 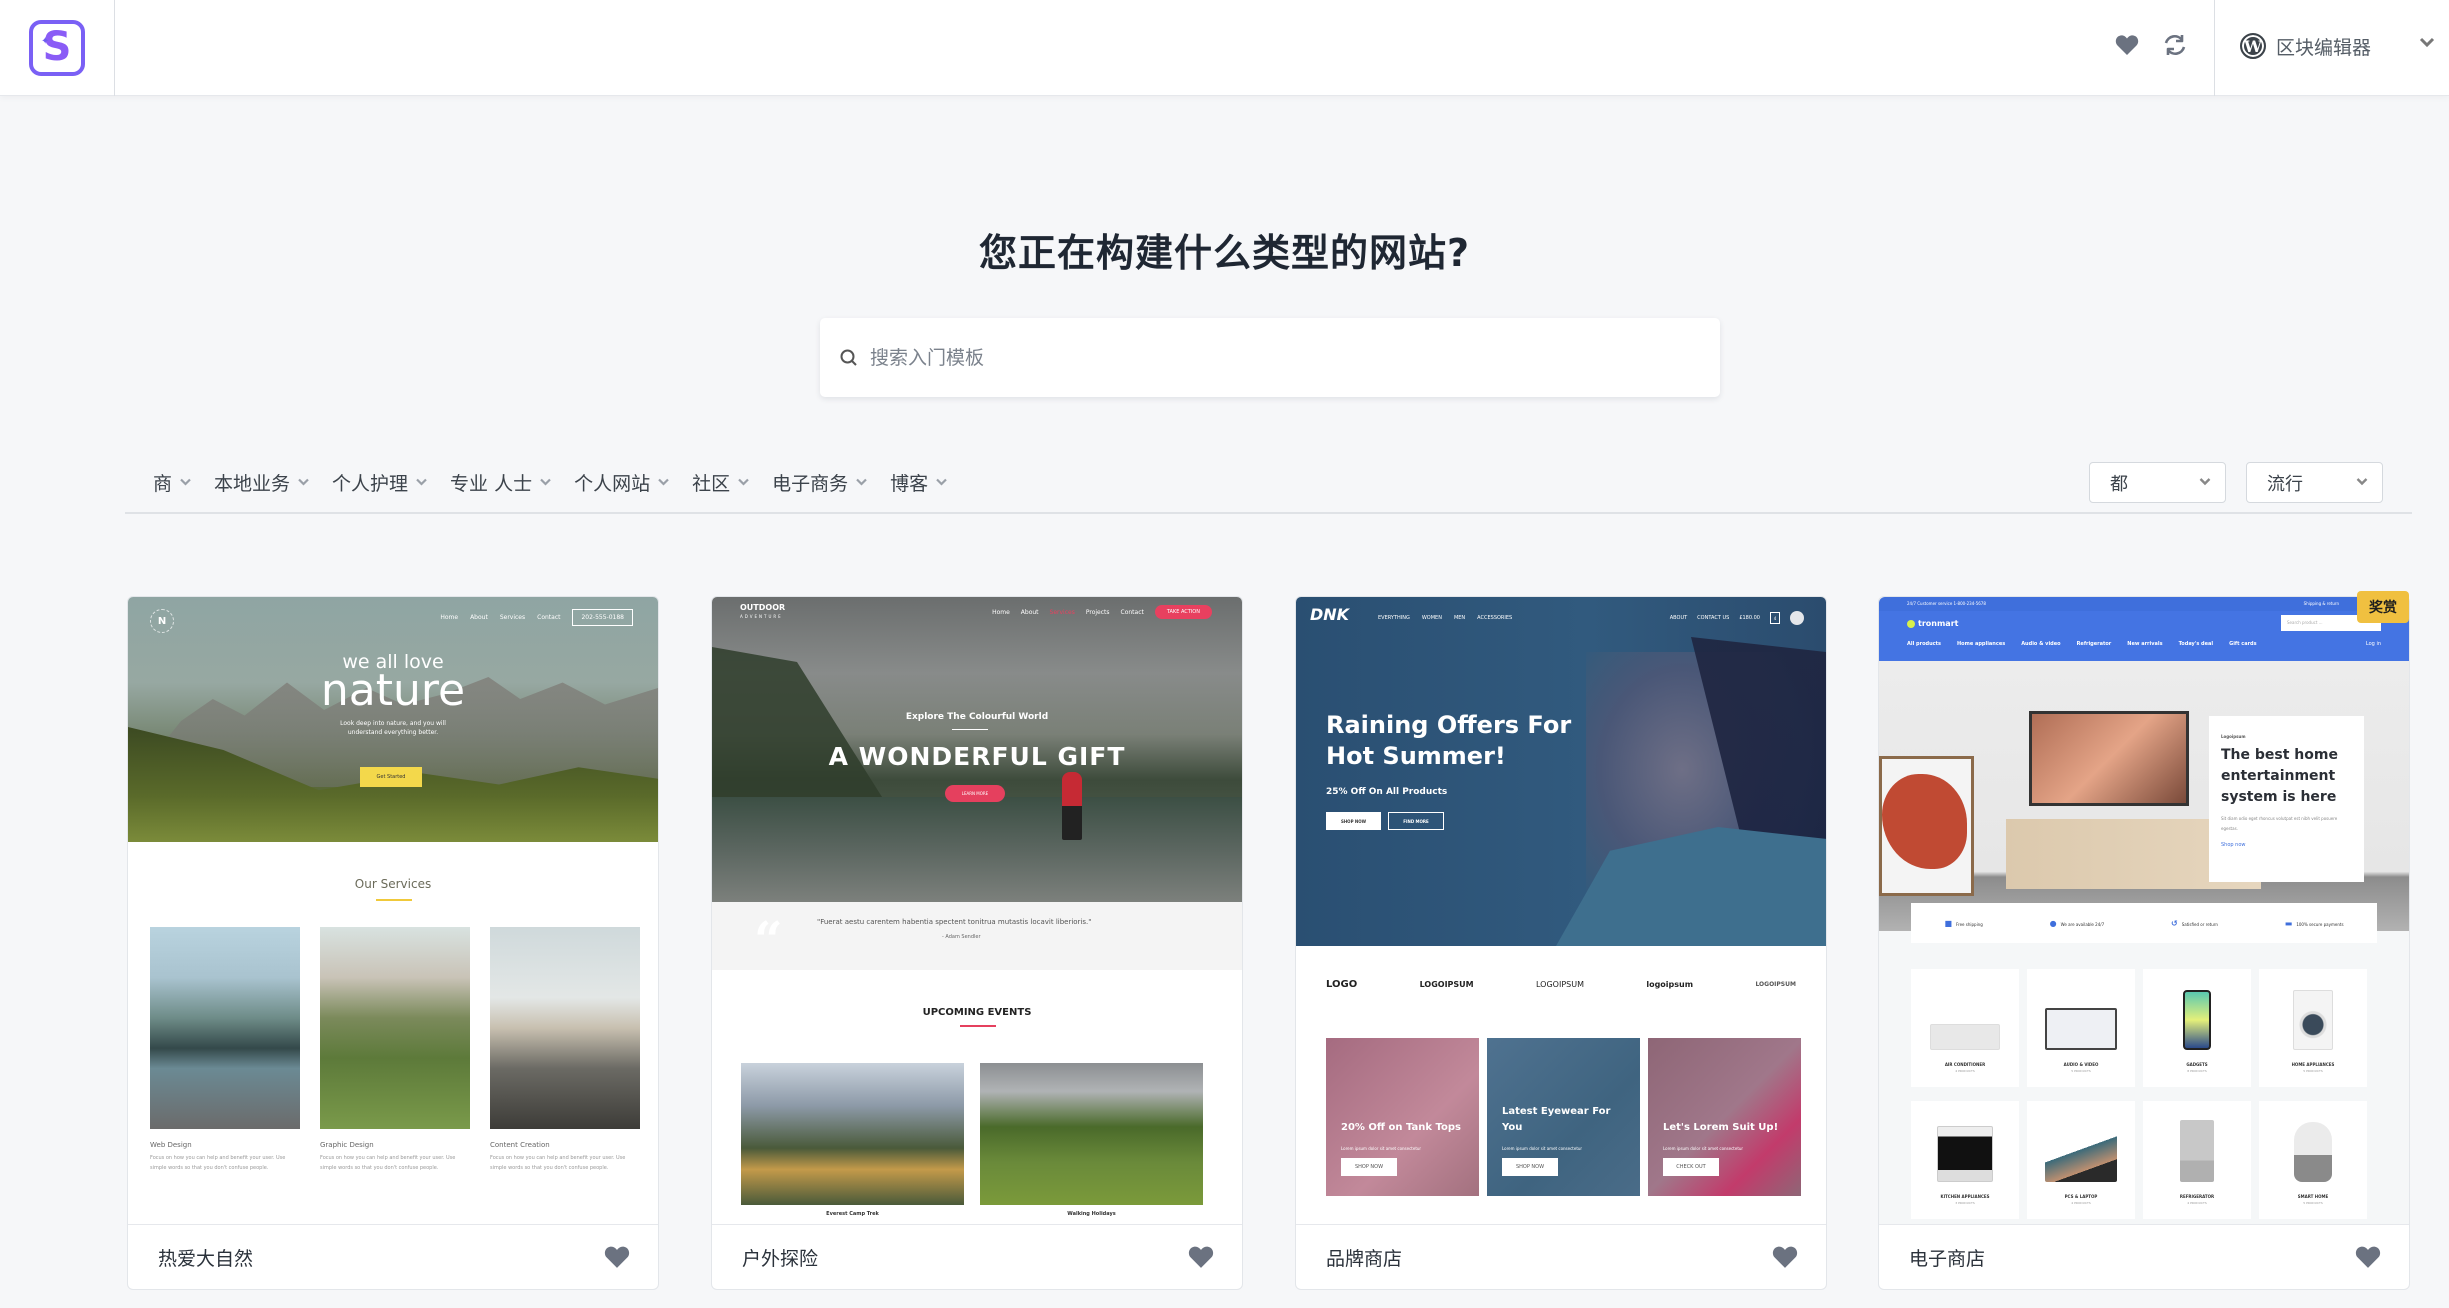 What do you see at coordinates (536, 617) in the screenshot?
I see `preview-nav: Home About Services Contact 202-555-0188` at bounding box center [536, 617].